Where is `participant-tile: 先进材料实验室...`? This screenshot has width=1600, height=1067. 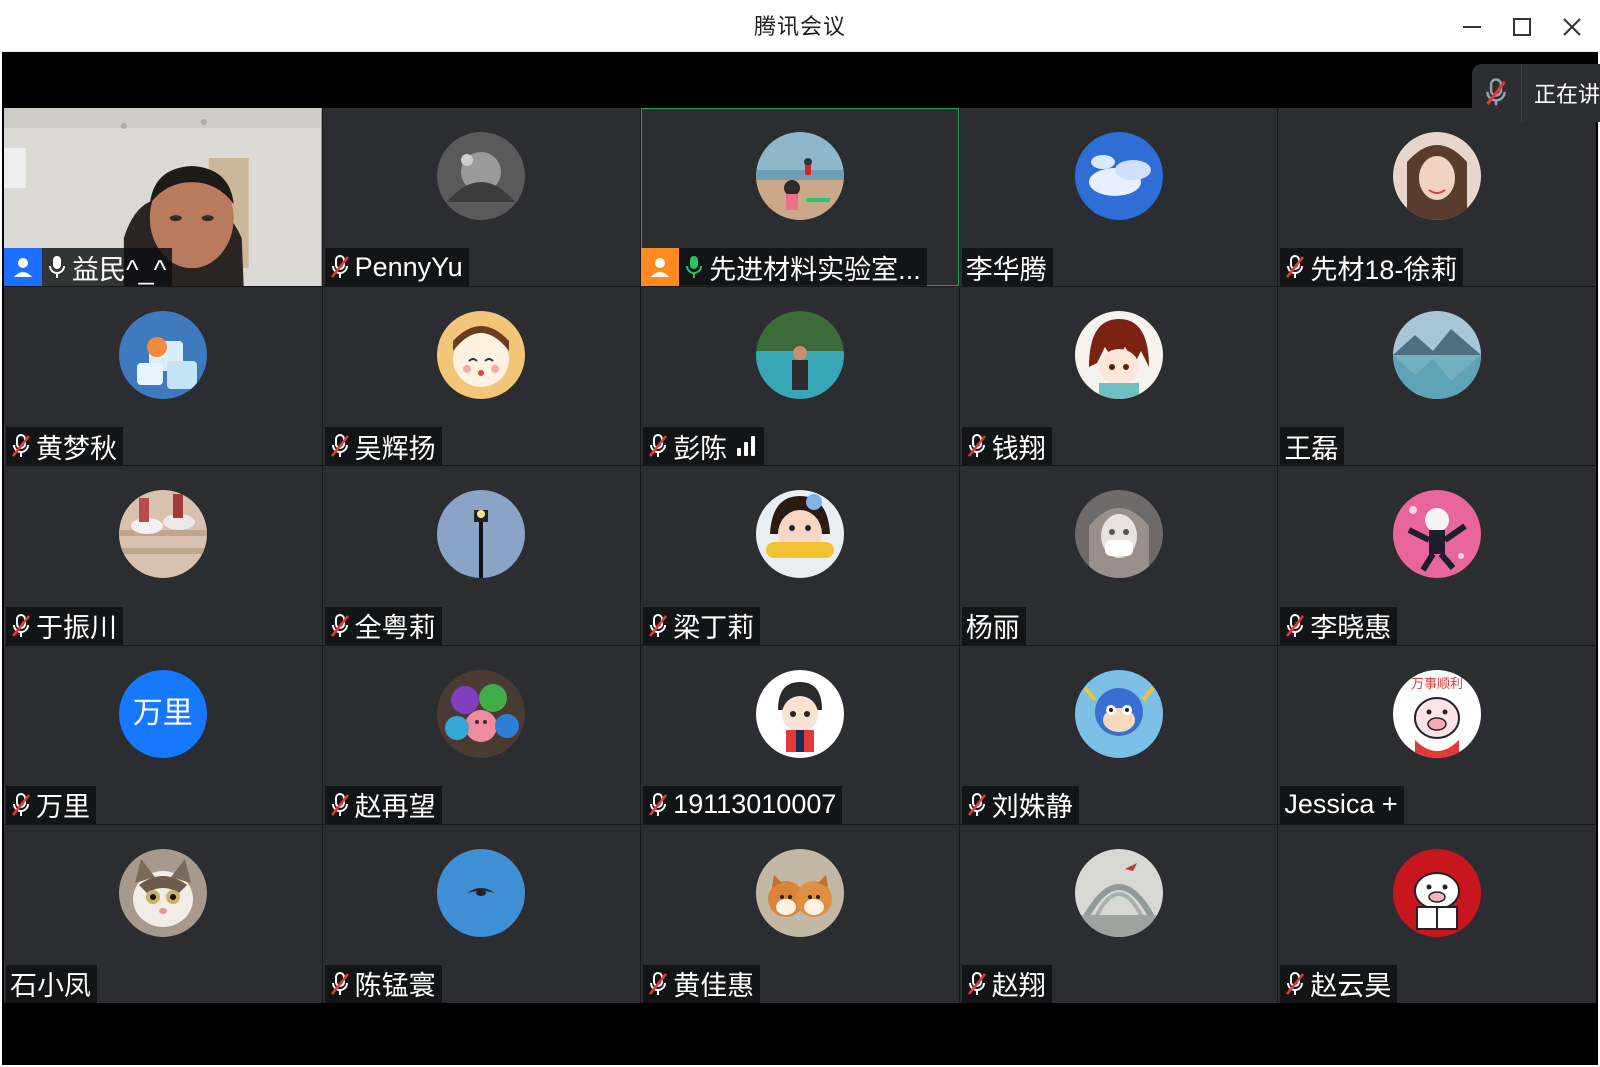
participant-tile: 先进材料实验室... is located at coordinates (800, 197).